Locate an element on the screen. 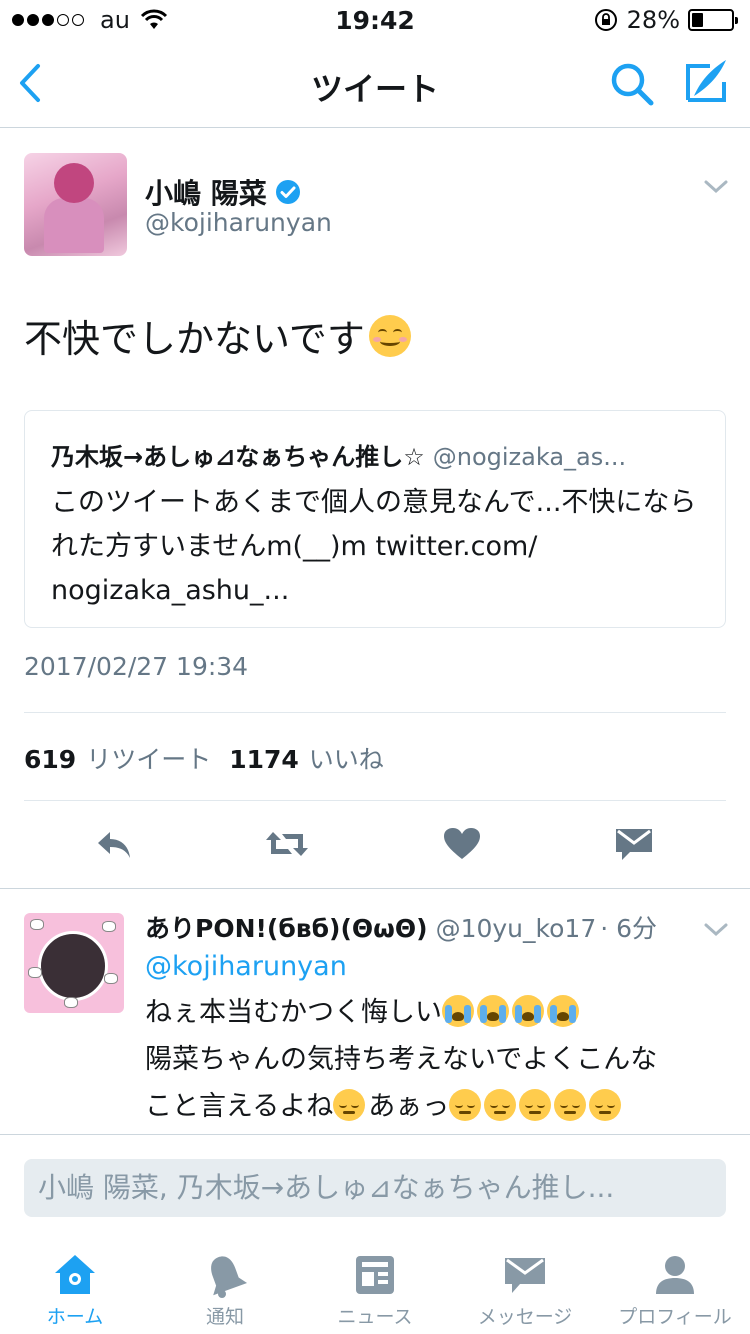  tab-bar: ホーム 通知 ニュース メッセージ プロフィール is located at coordinates (375, 1284).